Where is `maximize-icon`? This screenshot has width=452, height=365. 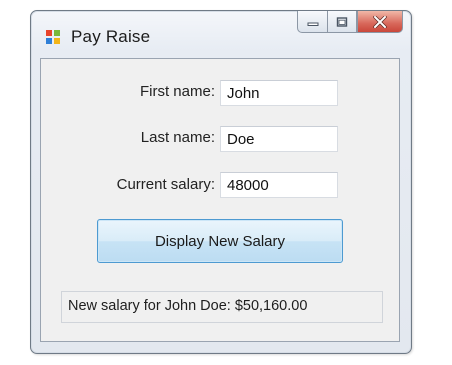 maximize-icon is located at coordinates (342, 21).